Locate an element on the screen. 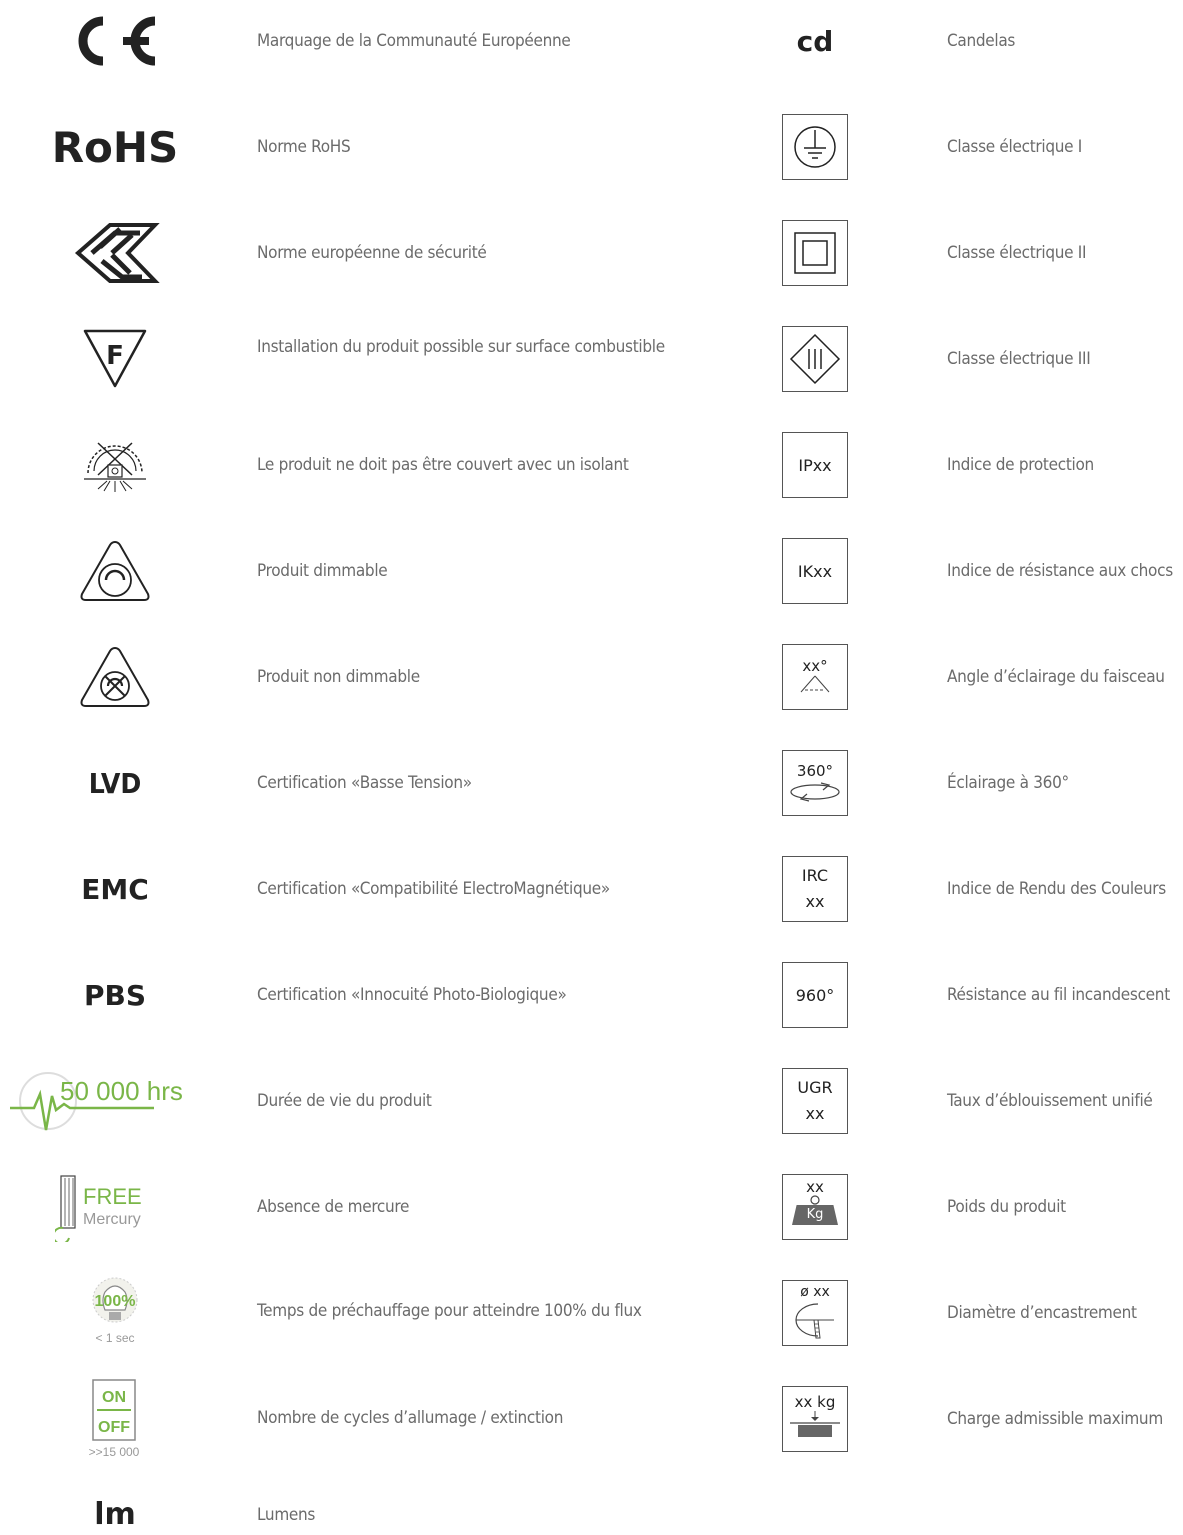 Image resolution: width=1183 pixels, height=1535 pixels. legend-row: cd Candelas is located at coordinates (956, 59).